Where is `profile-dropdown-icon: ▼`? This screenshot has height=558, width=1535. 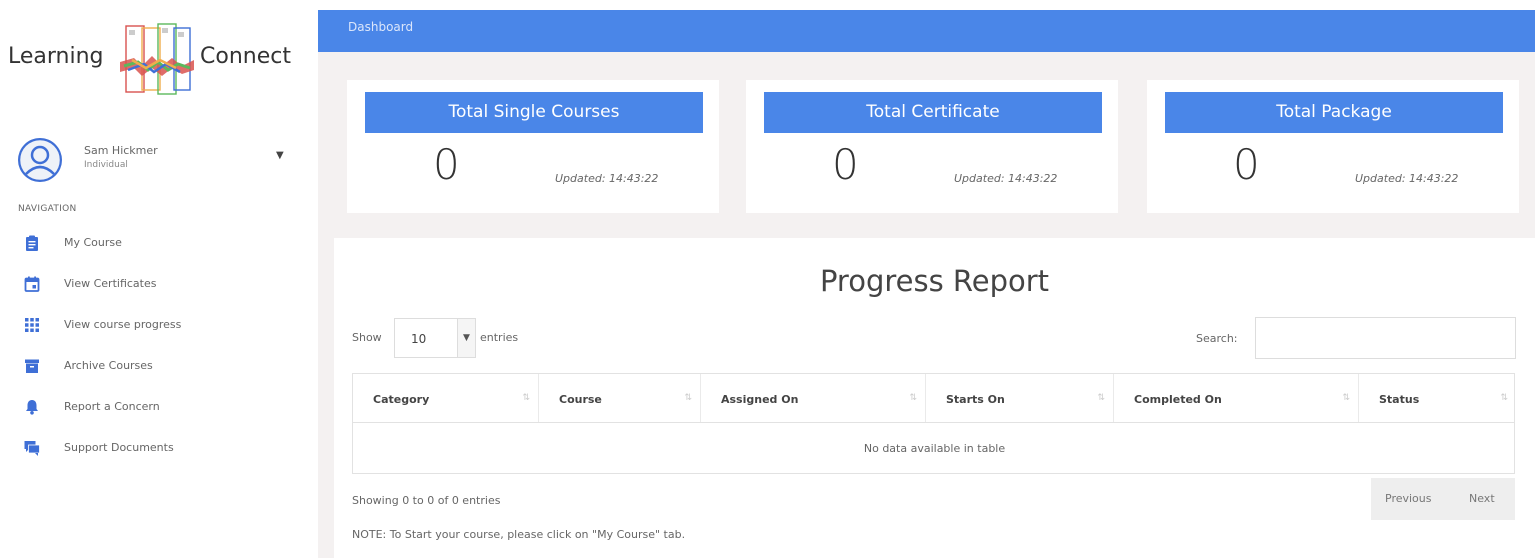 profile-dropdown-icon: ▼ is located at coordinates (280, 155).